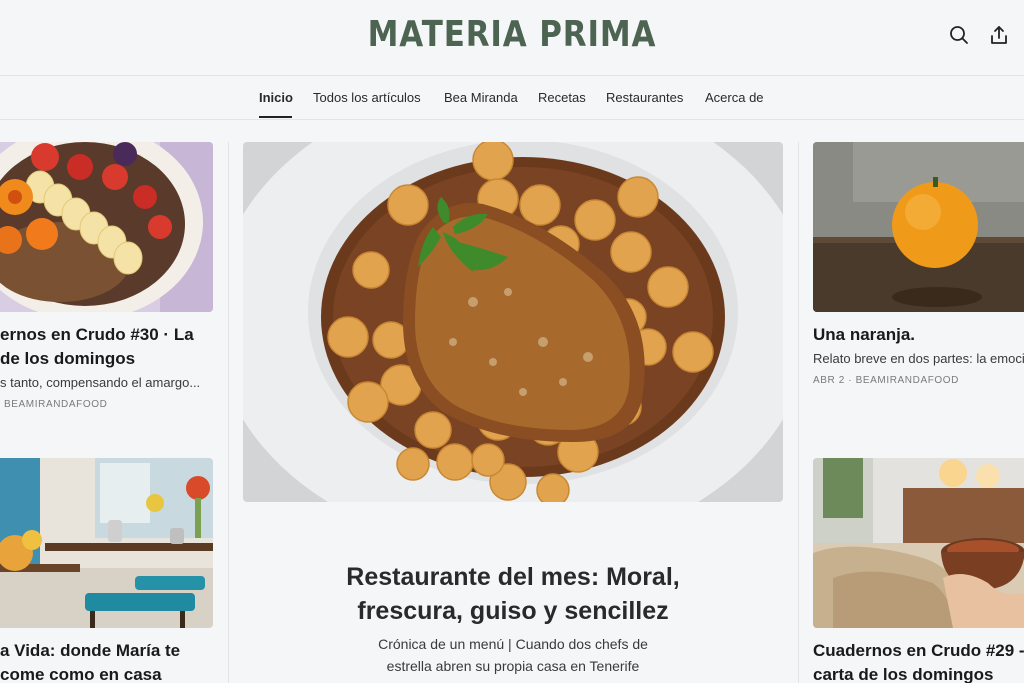 This screenshot has height=683, width=1024. What do you see at coordinates (864, 335) in the screenshot?
I see `article-title: Una naranja.` at bounding box center [864, 335].